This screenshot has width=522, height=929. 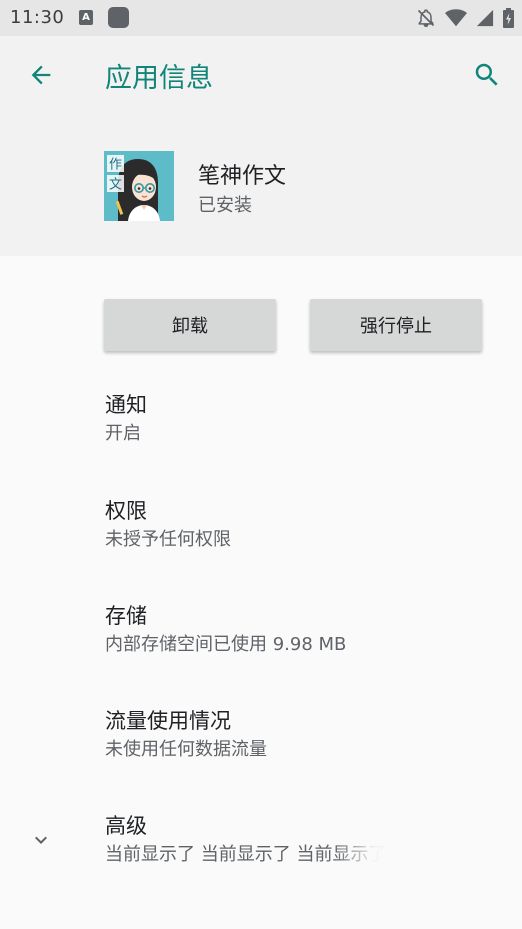 I want to click on notification-app-icon, so click(x=118, y=17).